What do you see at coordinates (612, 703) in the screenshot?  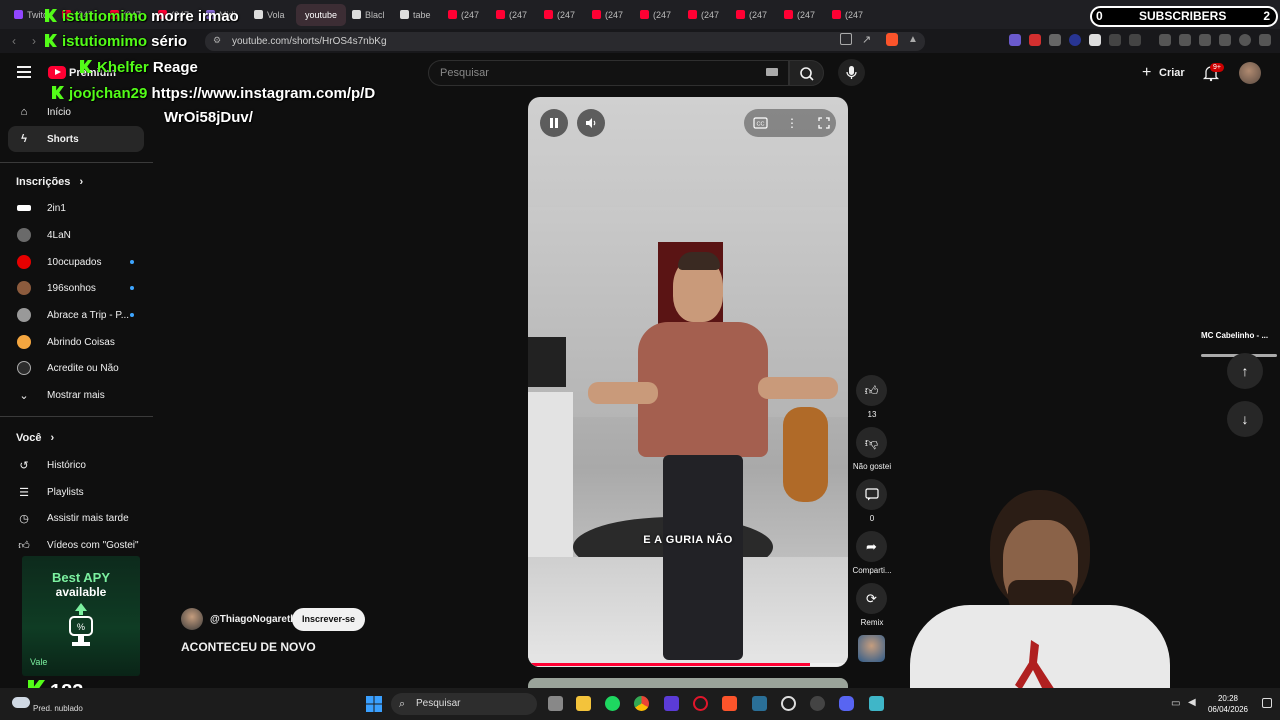 I see `spotify-icon` at bounding box center [612, 703].